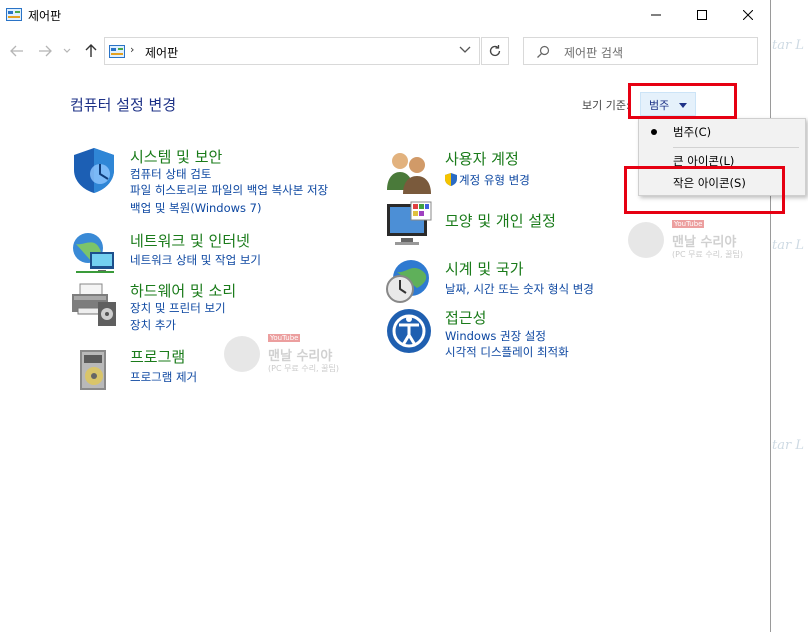  Describe the element at coordinates (153, 325) in the screenshot. I see `category-link: 장치 추가` at that location.